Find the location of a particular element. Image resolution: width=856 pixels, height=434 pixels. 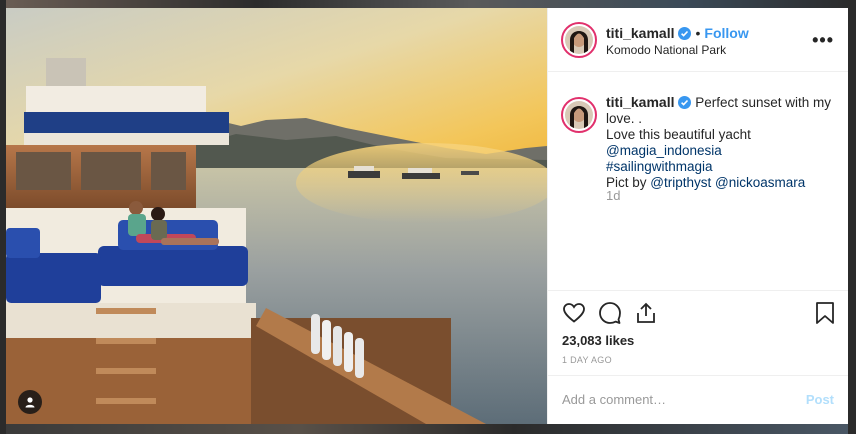

caption-line-2: Love this beautiful yacht is located at coordinates (678, 134).